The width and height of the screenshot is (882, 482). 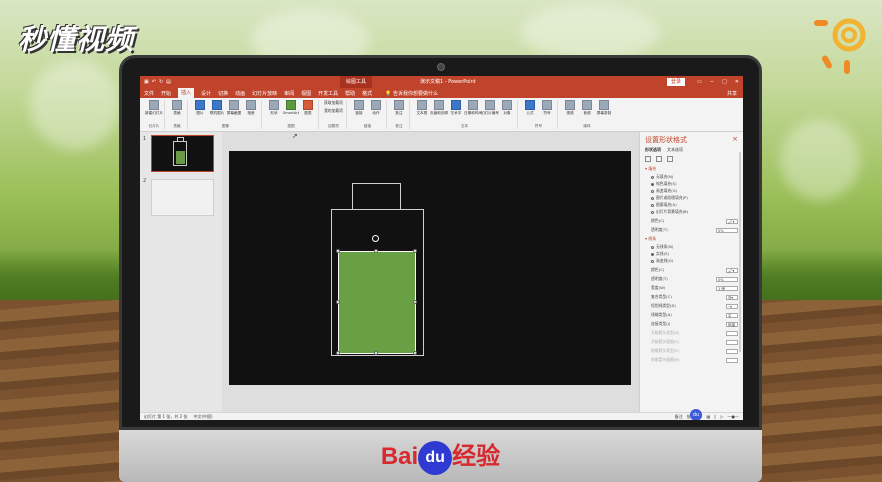 What do you see at coordinates (376, 112) in the screenshot?
I see `action-button: 动作` at bounding box center [376, 112].